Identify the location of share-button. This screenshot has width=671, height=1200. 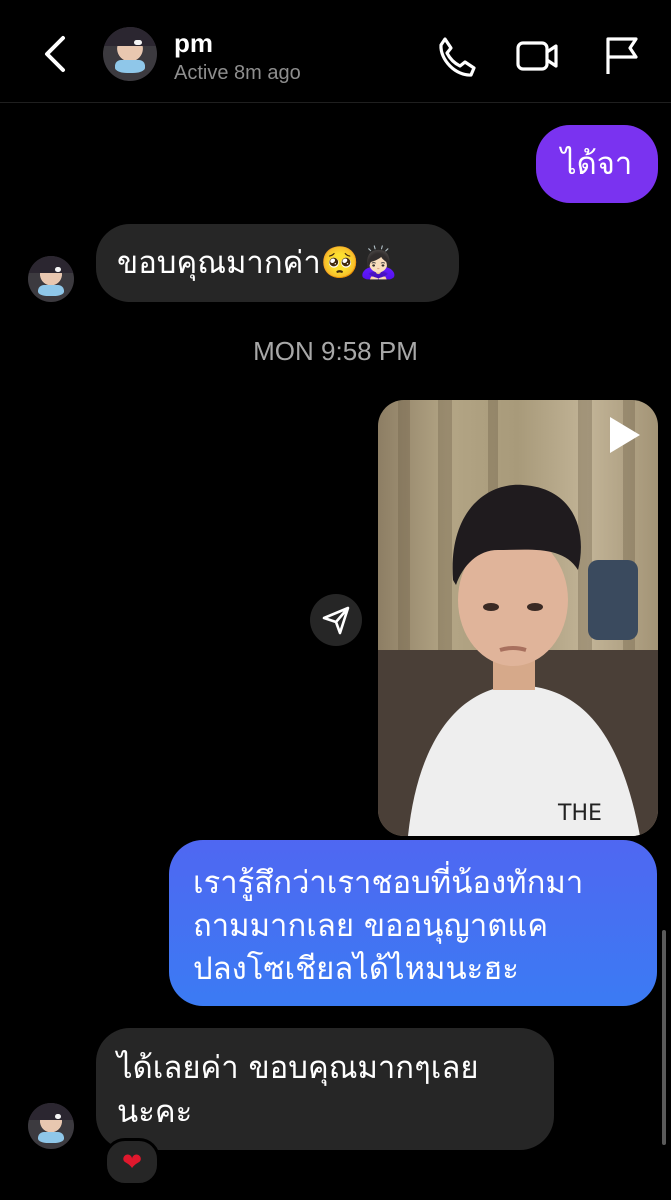
(336, 620).